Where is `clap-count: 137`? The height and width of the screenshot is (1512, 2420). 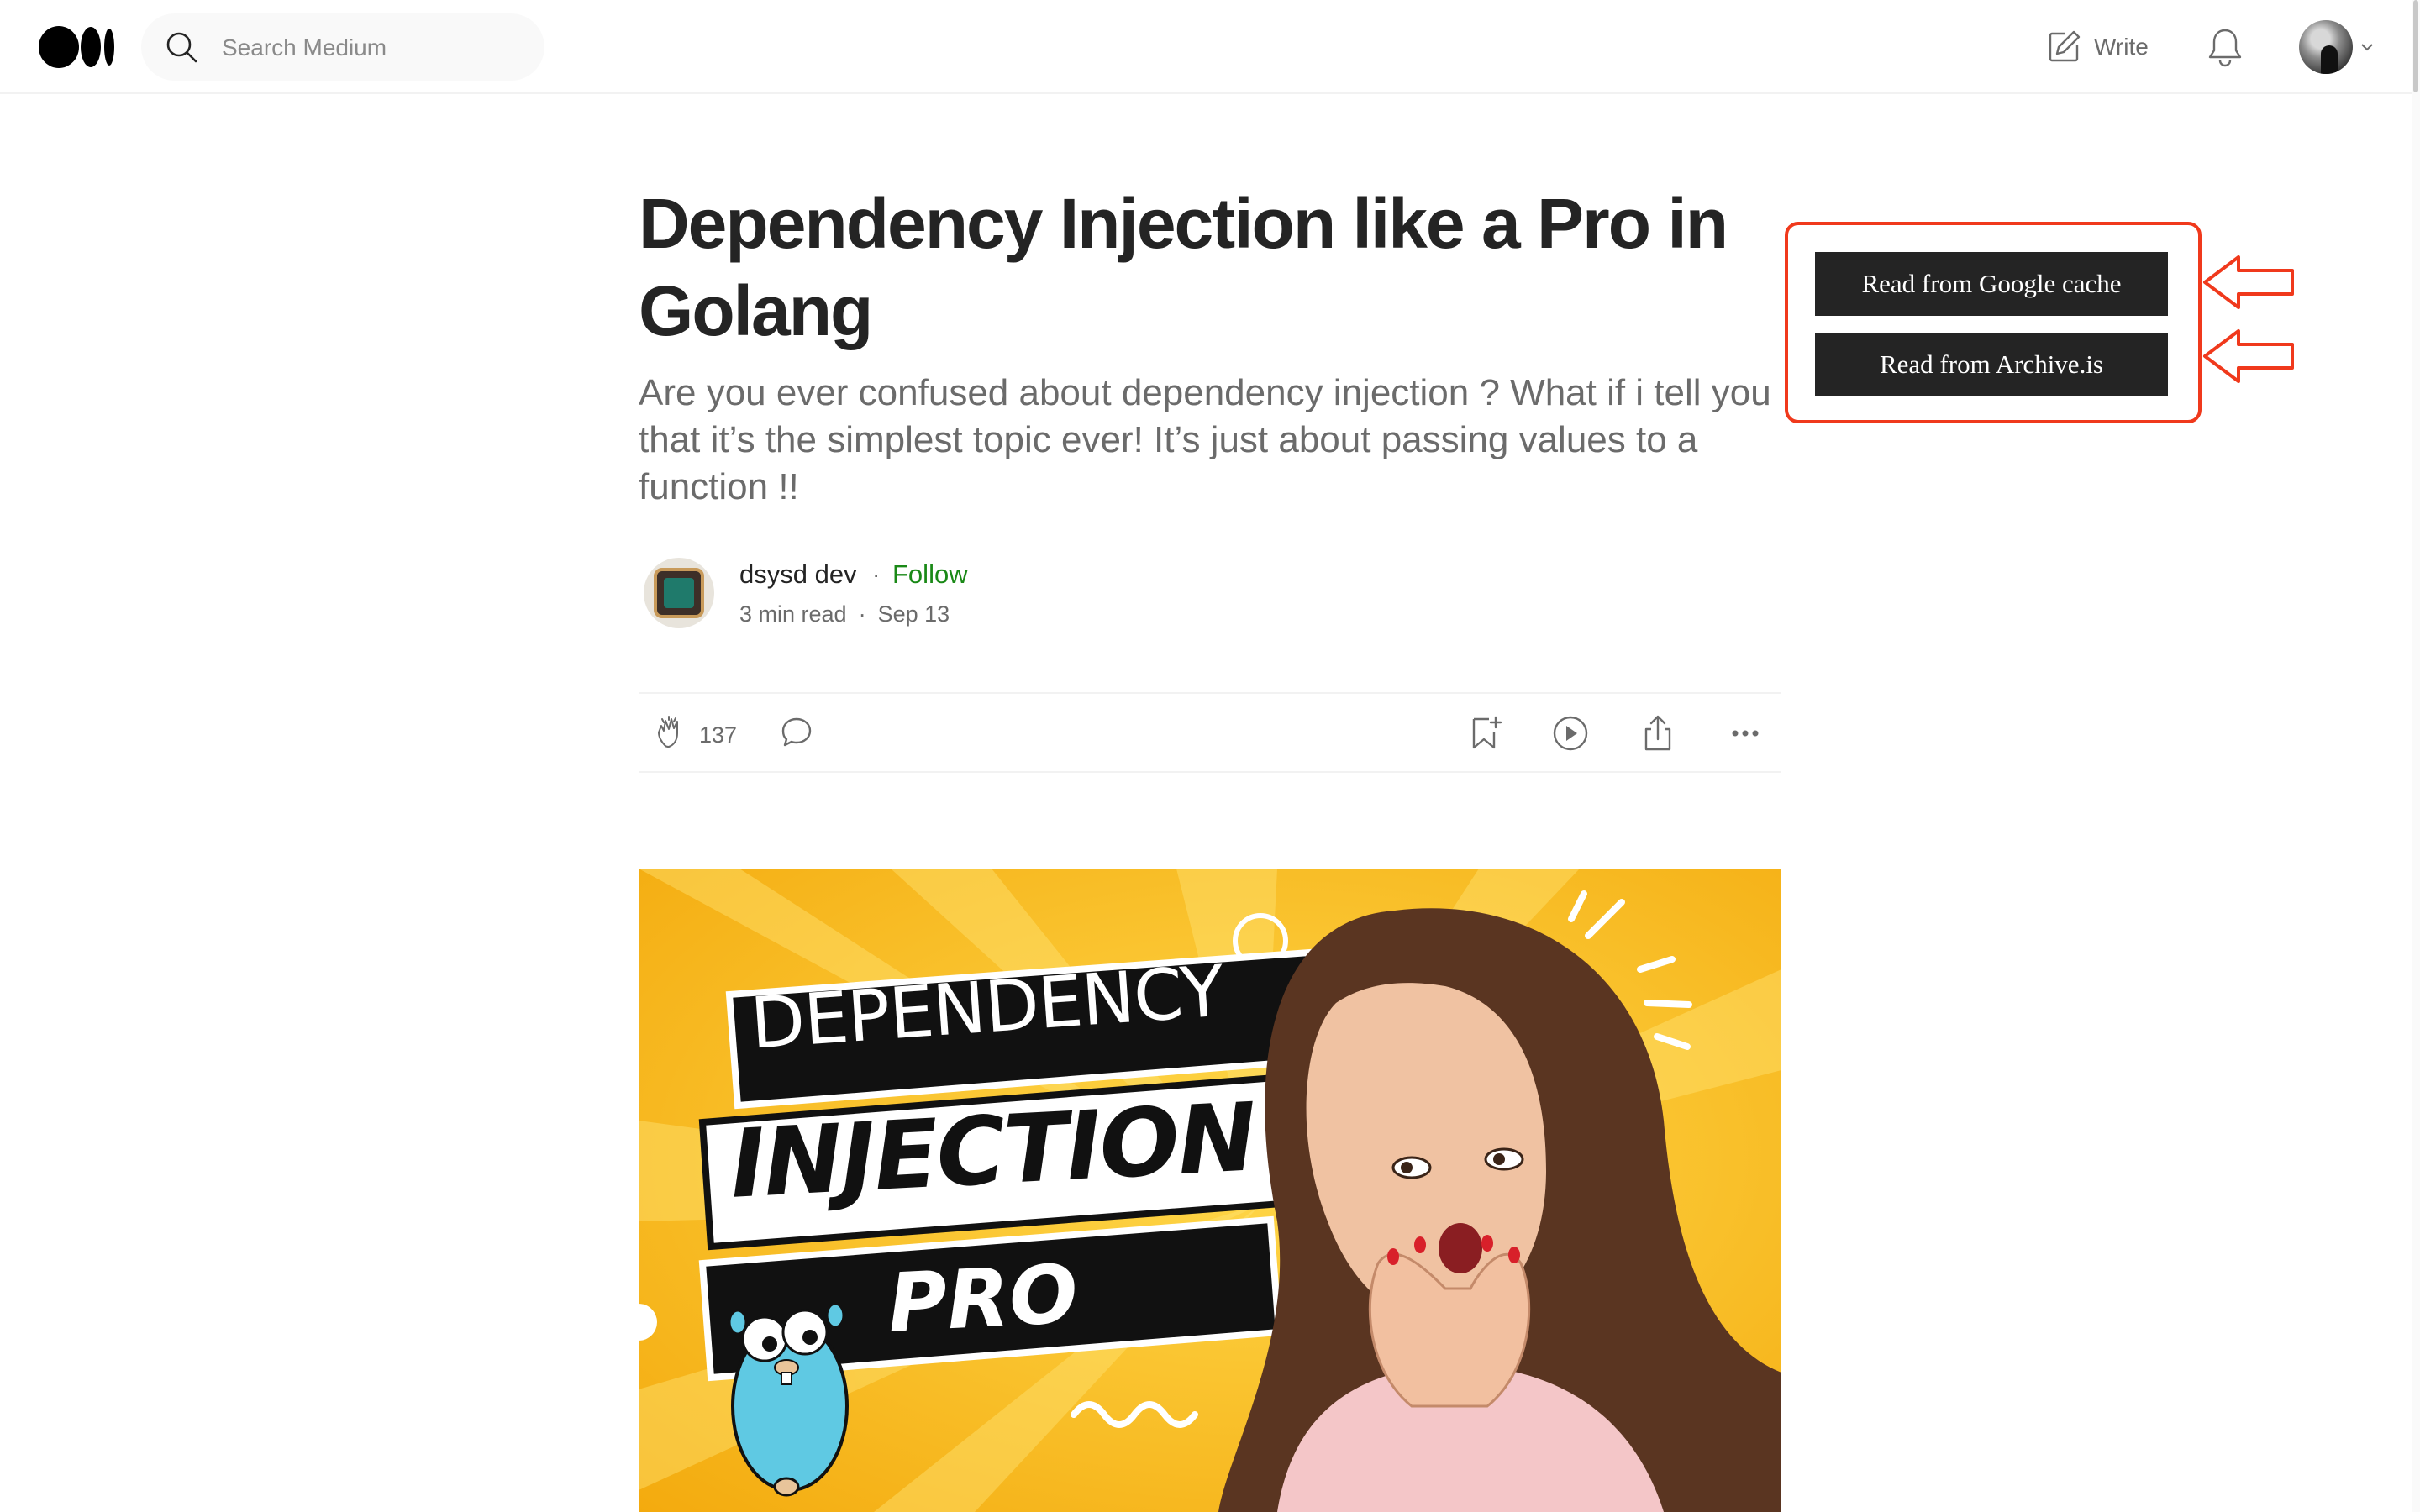 clap-count: 137 is located at coordinates (719, 735).